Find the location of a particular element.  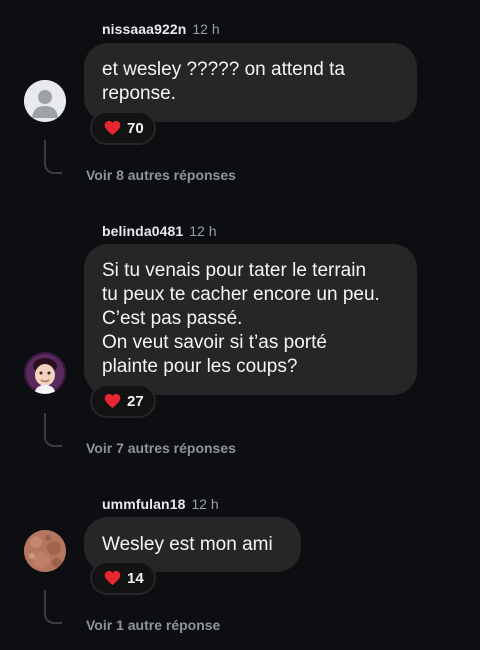

comment-username: belinda0481 is located at coordinates (142, 231).